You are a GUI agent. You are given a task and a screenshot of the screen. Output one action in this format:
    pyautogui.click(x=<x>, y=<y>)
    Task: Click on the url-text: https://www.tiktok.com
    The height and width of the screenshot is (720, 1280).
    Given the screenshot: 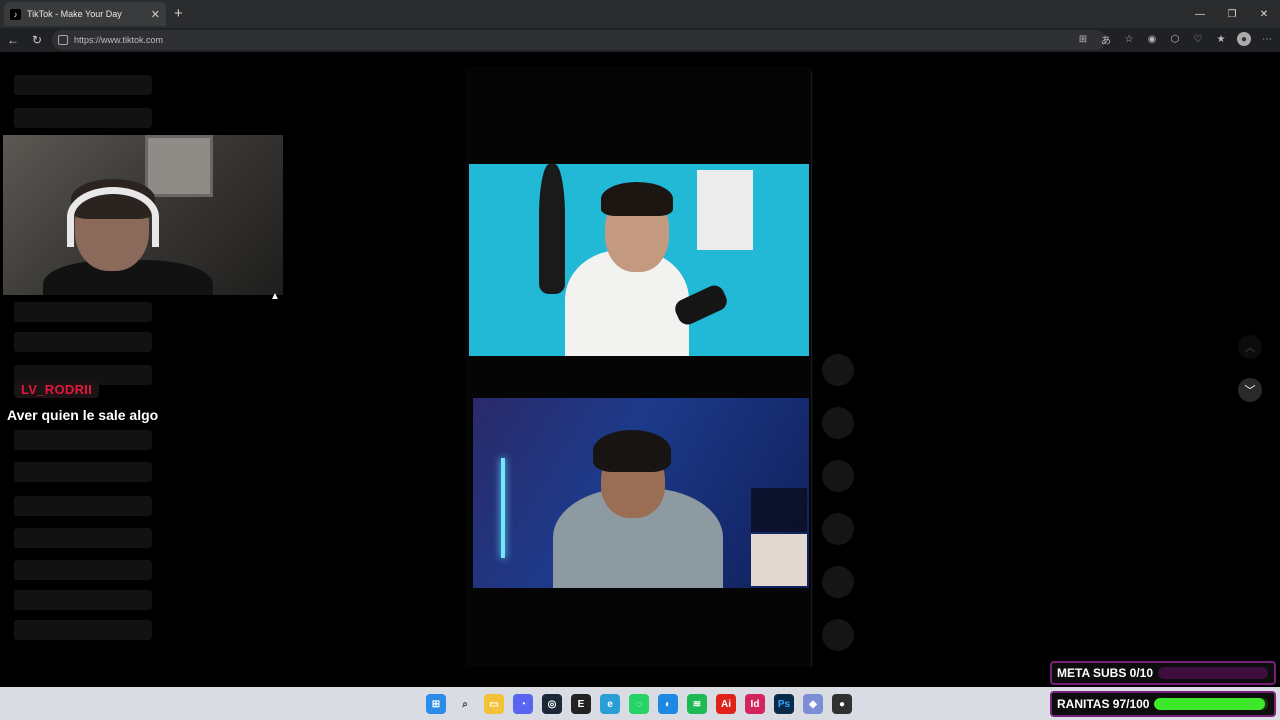 What is the action you would take?
    pyautogui.click(x=119, y=40)
    